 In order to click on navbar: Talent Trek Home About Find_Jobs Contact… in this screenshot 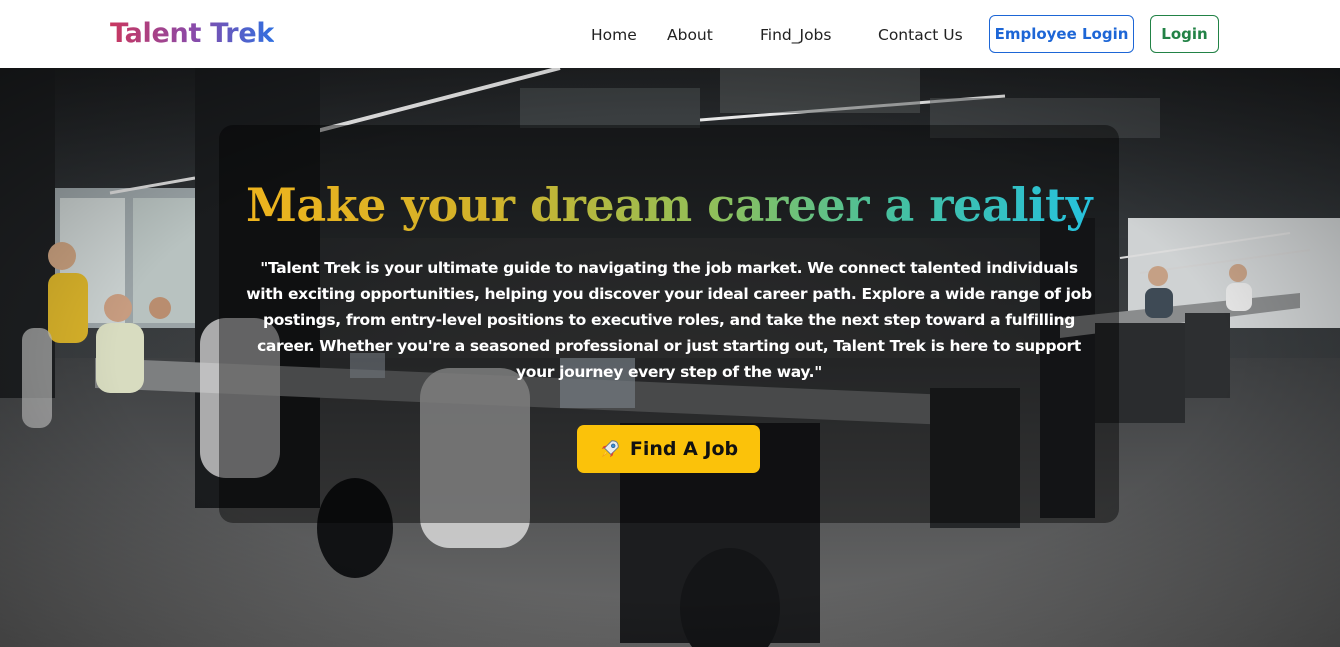, I will do `click(670, 34)`.